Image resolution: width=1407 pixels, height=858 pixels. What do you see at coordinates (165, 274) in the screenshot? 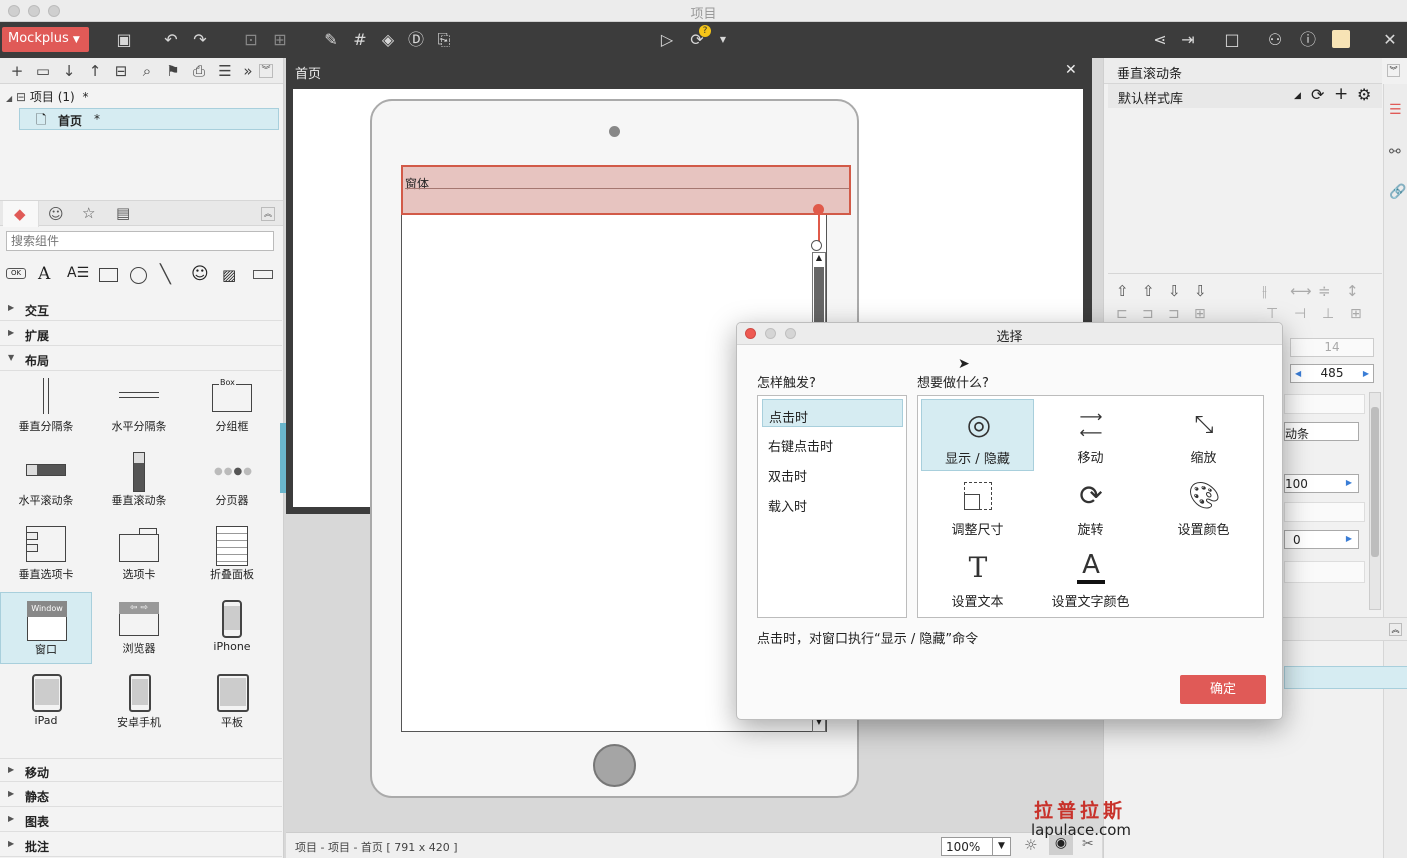
I see `line-shape-icon: ╲` at bounding box center [165, 274].